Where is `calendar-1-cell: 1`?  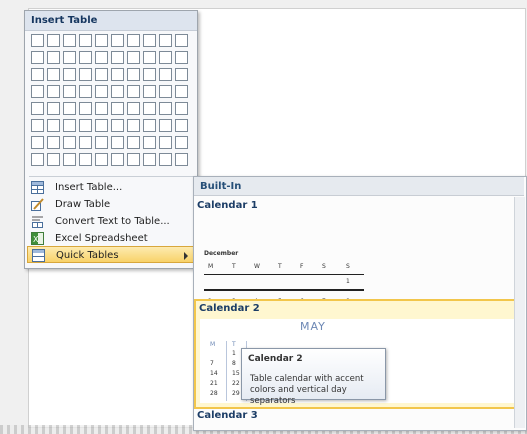 calendar-1-cell: 1 is located at coordinates (348, 281).